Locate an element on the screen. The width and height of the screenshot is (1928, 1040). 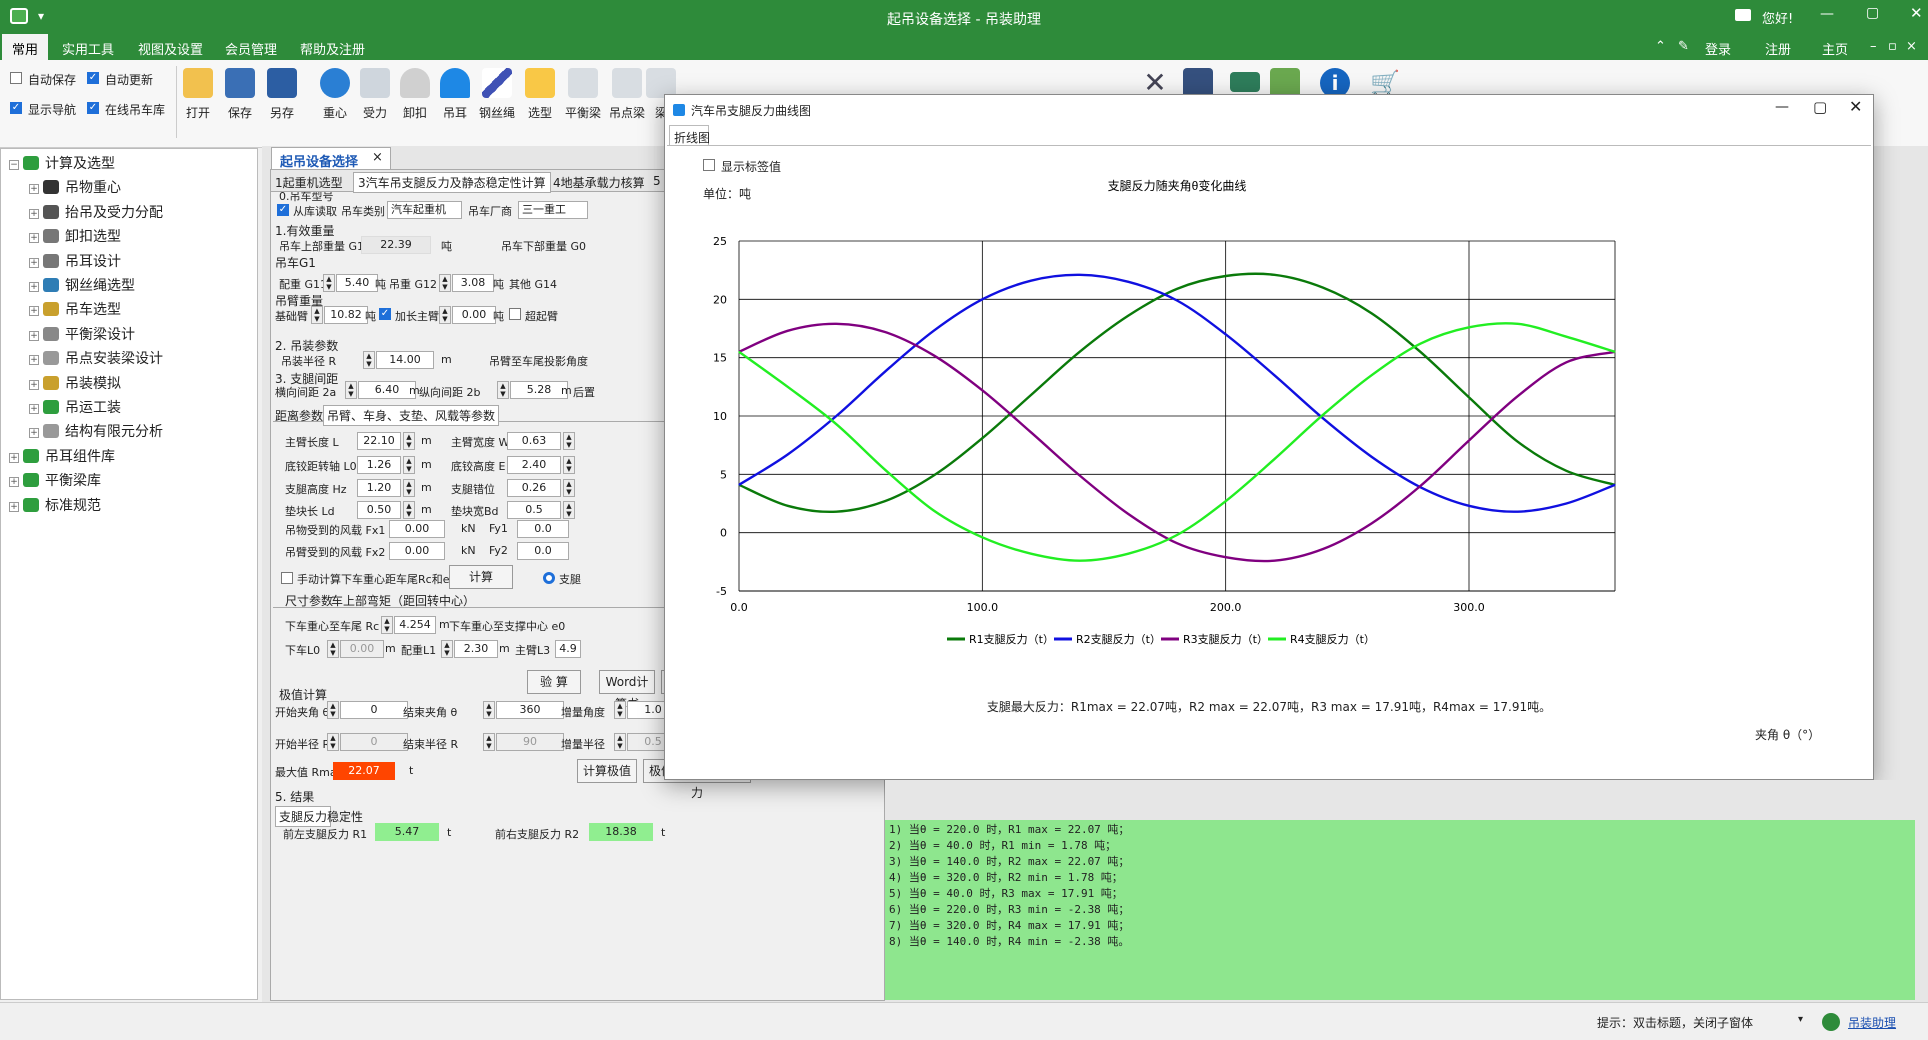
outrigger-radio is located at coordinates (549, 578).